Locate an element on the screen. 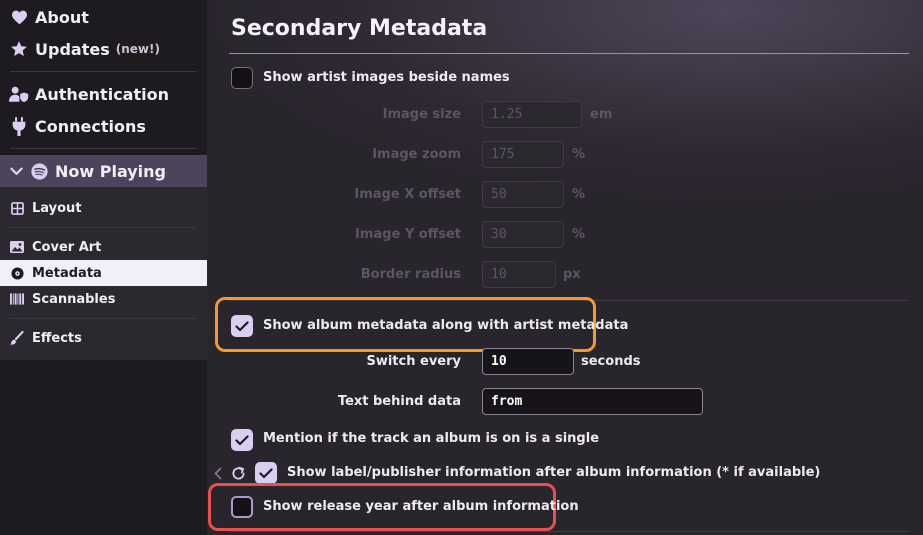 This screenshot has width=923, height=535. sidebar-item-updates: Updates (new!) is located at coordinates (103, 49).